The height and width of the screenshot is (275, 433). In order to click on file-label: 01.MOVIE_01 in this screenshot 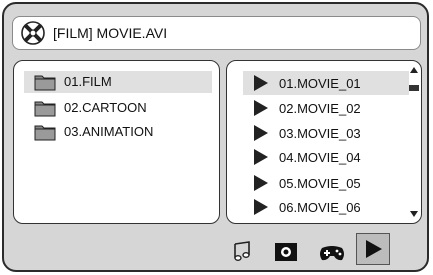, I will do `click(320, 83)`.